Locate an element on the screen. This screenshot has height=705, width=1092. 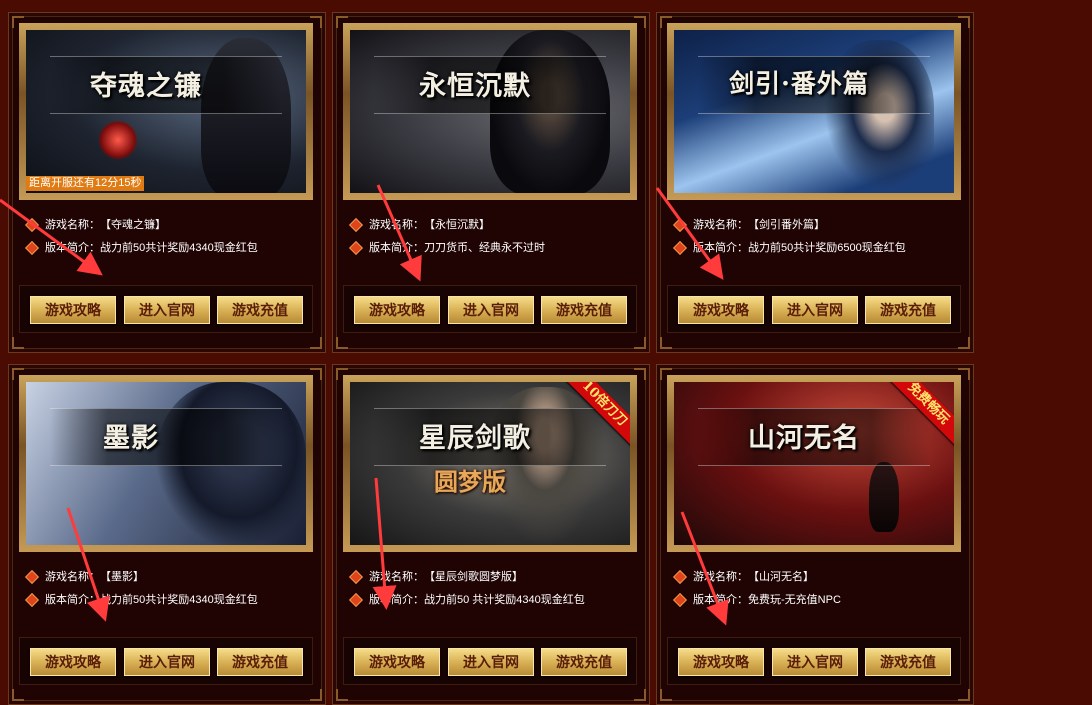
promo-ribbon: 免费畅玩 is located at coordinates (918, 418).